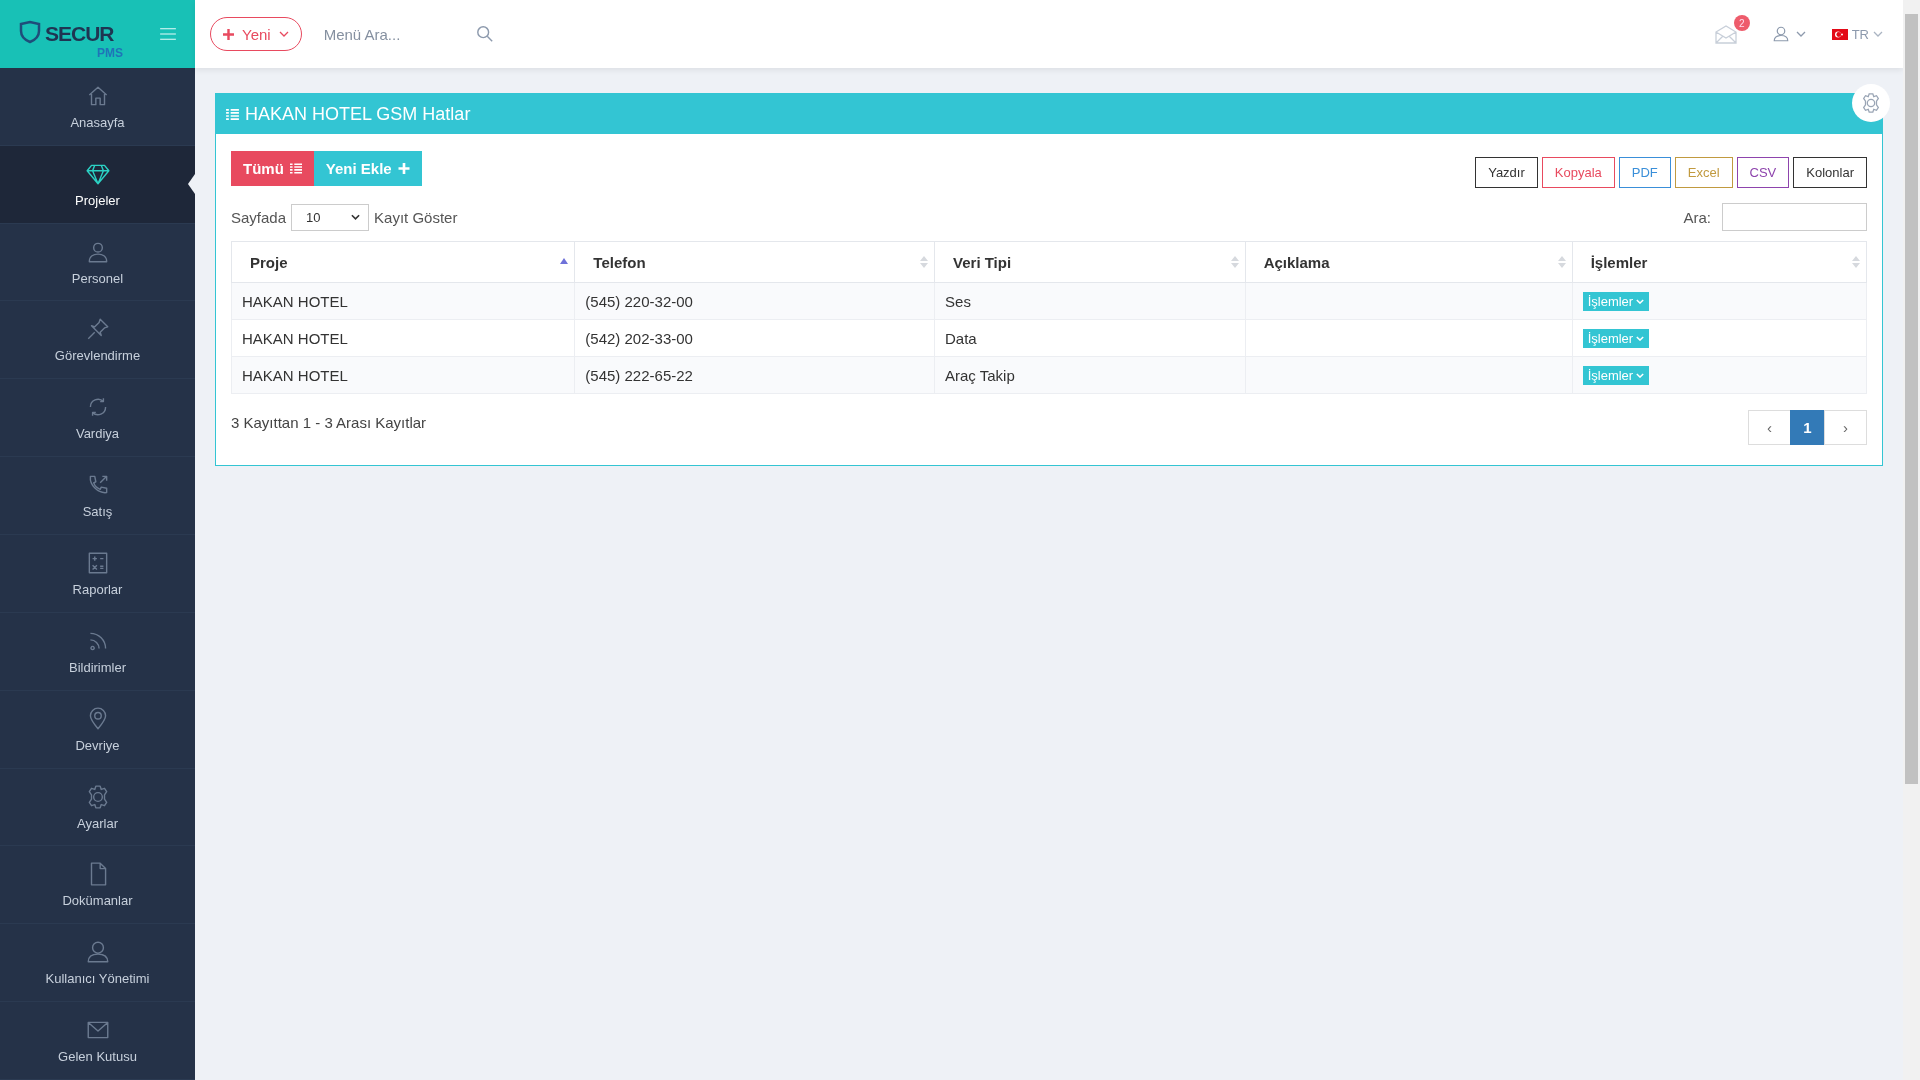 The width and height of the screenshot is (1920, 1080). I want to click on user-menu, so click(1788, 34).